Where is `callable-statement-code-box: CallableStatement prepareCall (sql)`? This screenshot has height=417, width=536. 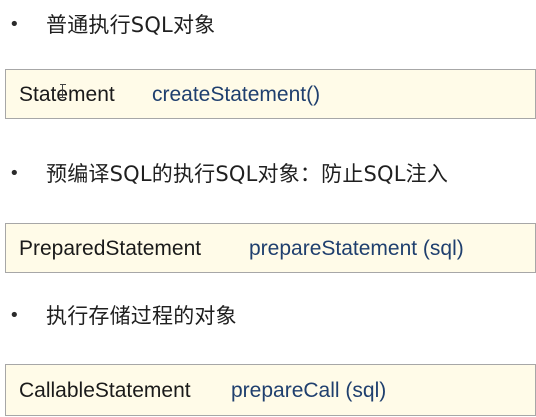
callable-statement-code-box: CallableStatement prepareCall (sql) is located at coordinates (270, 390).